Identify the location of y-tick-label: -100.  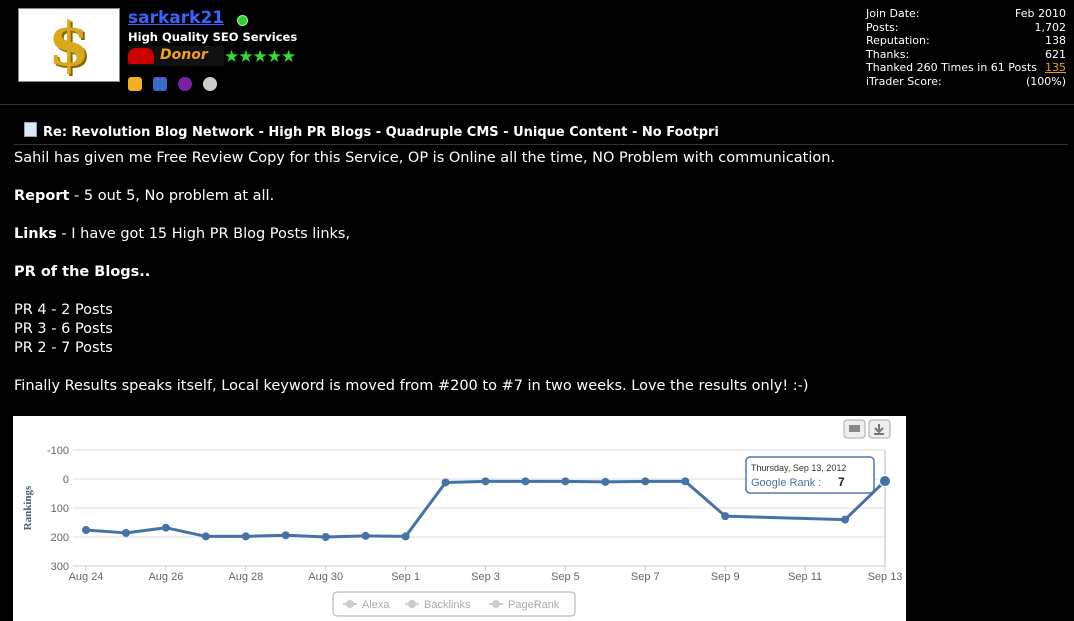
(58, 451).